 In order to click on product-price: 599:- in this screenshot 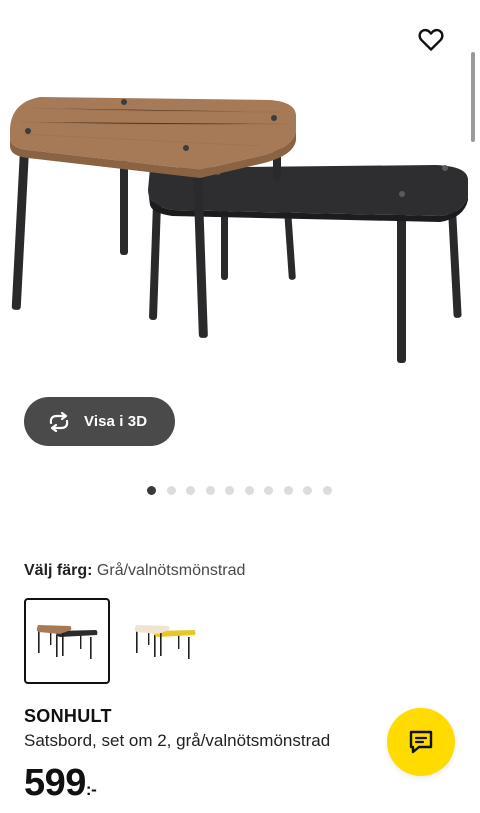, I will do `click(60, 786)`.